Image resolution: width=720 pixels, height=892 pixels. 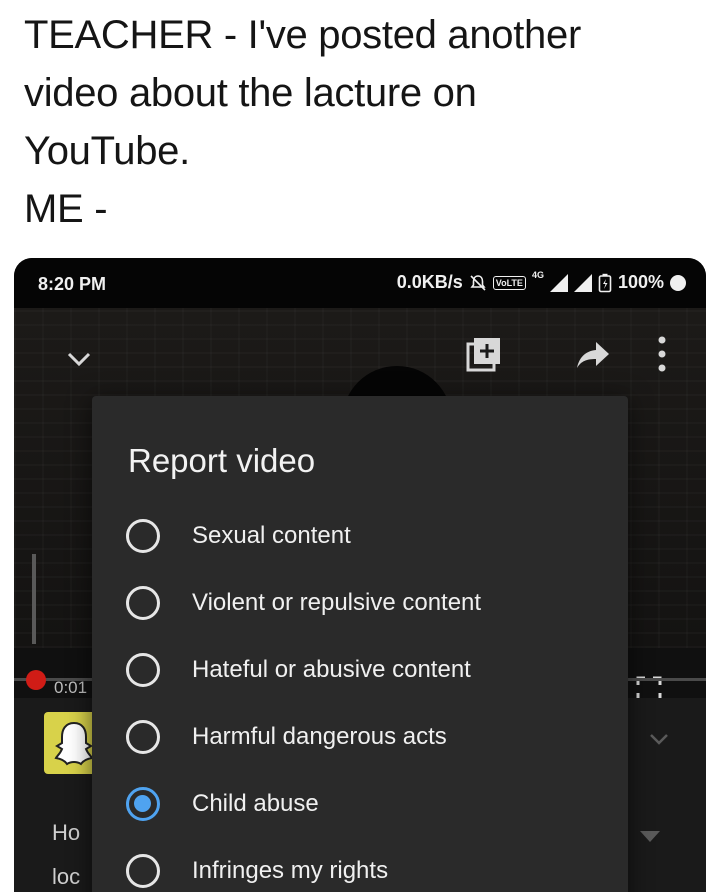 What do you see at coordinates (337, 602) in the screenshot?
I see `option-label: Violent or repulsive content` at bounding box center [337, 602].